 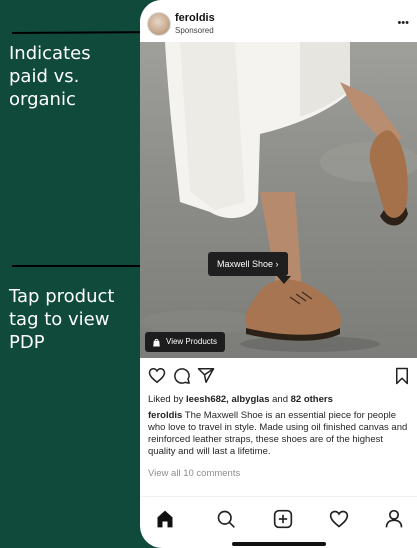 I want to click on heart-icon, so click(x=157, y=375).